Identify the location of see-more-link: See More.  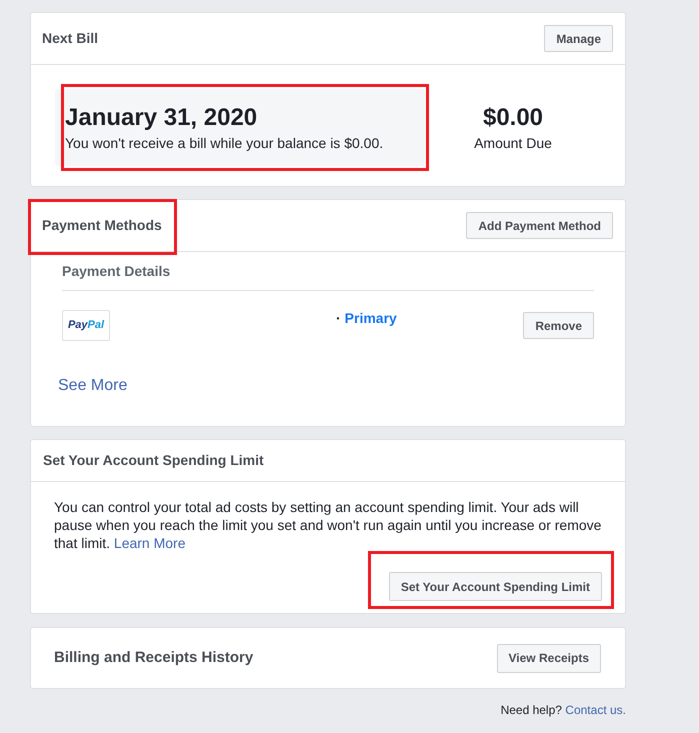
(93, 385).